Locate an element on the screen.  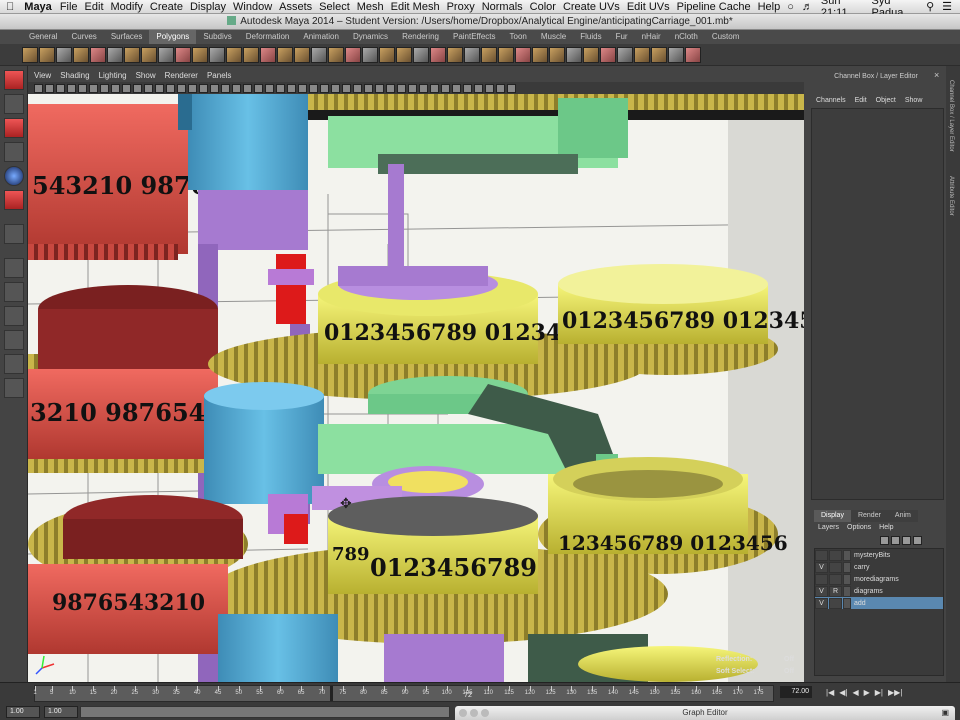
menu-file: File is located at coordinates (72, 7).